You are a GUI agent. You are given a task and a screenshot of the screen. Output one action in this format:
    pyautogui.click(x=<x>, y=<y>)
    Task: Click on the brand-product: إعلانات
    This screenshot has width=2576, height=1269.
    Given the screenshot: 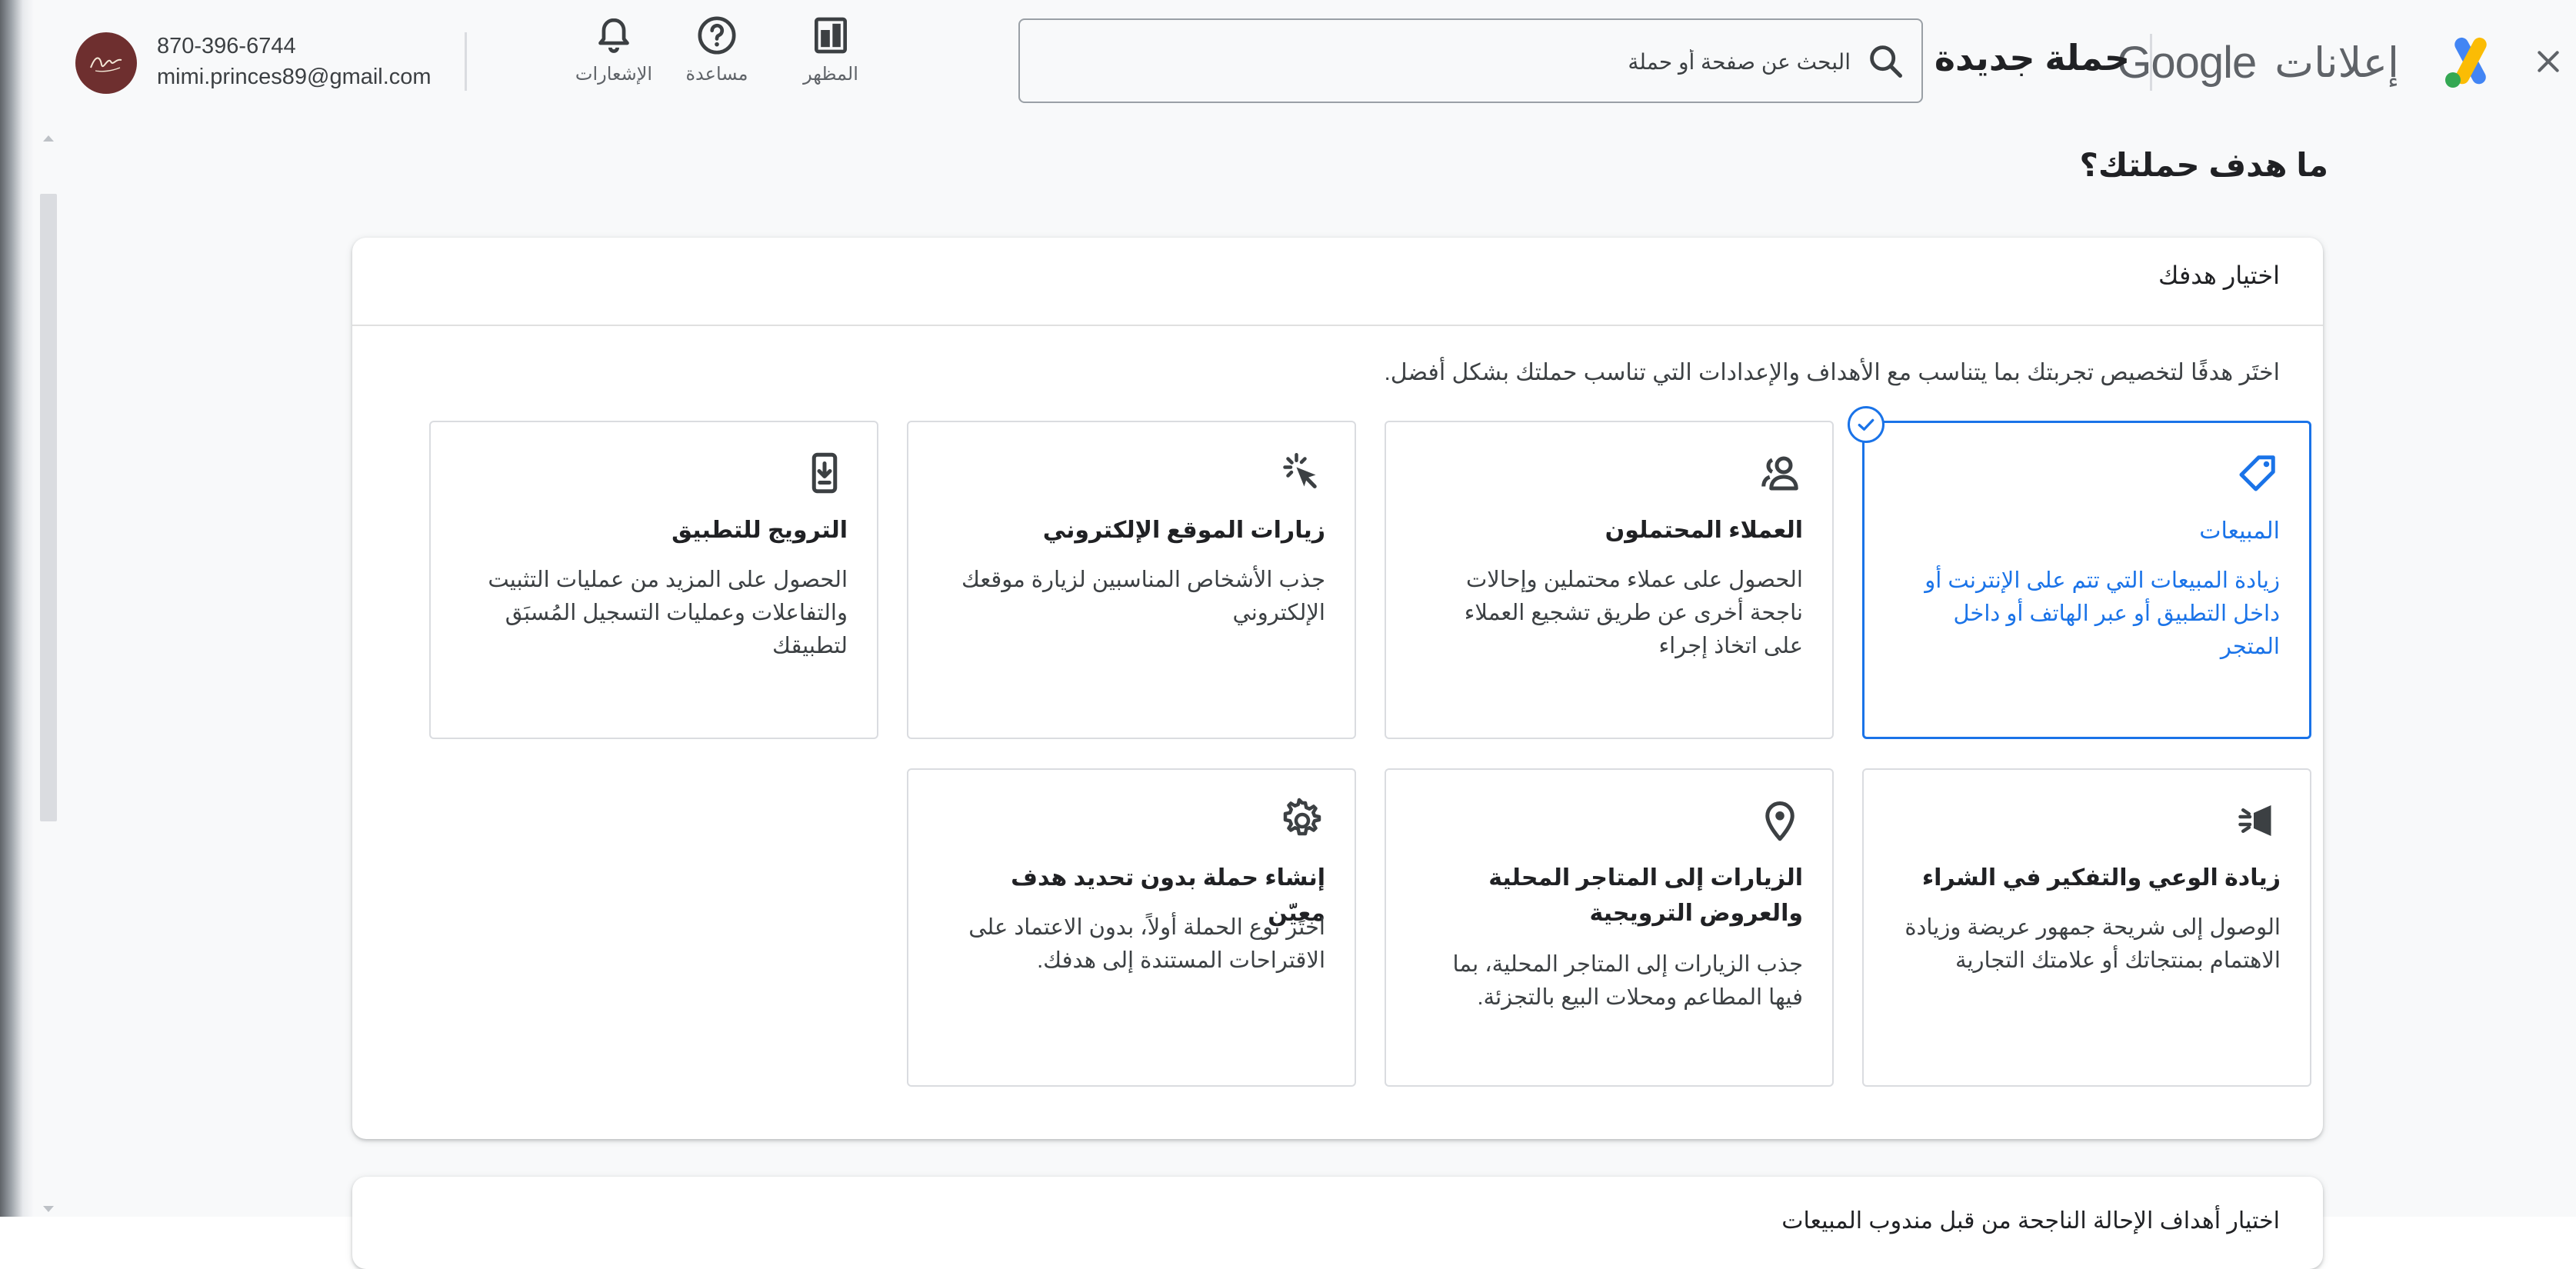 What is the action you would take?
    pyautogui.click(x=2336, y=62)
    